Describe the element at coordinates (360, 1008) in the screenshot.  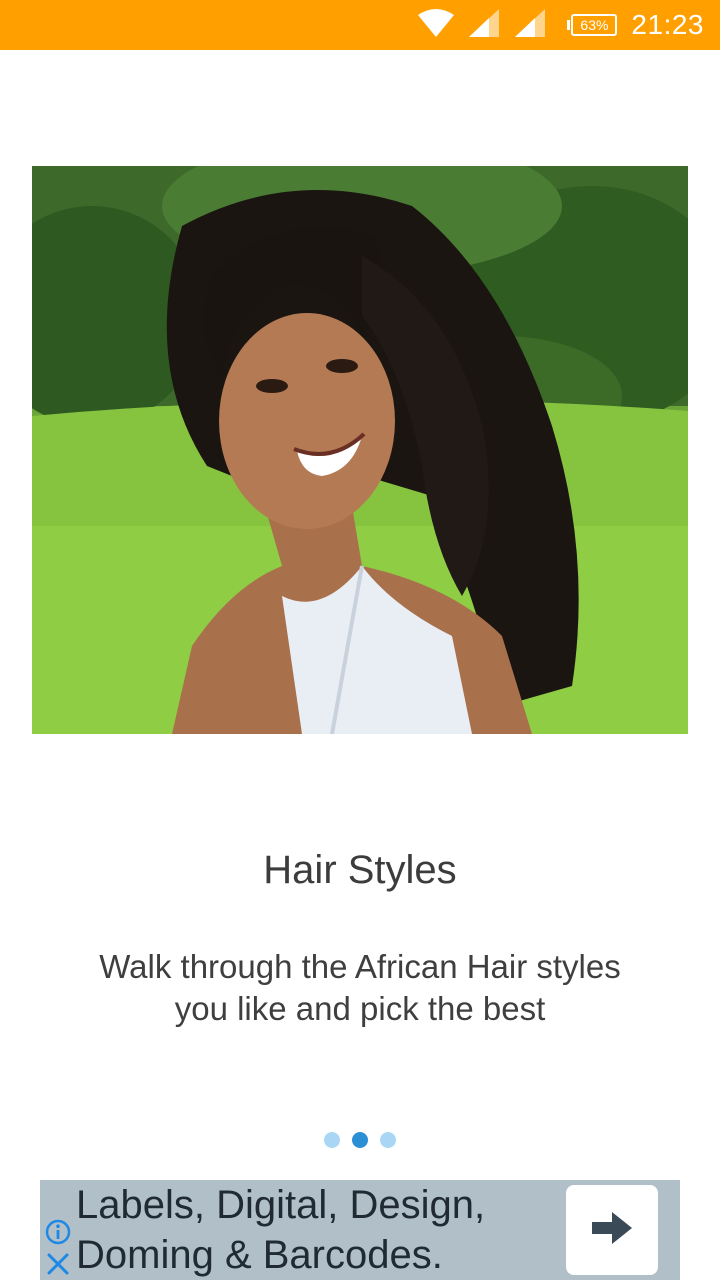
I see `description-line: you like and pick the best` at that location.